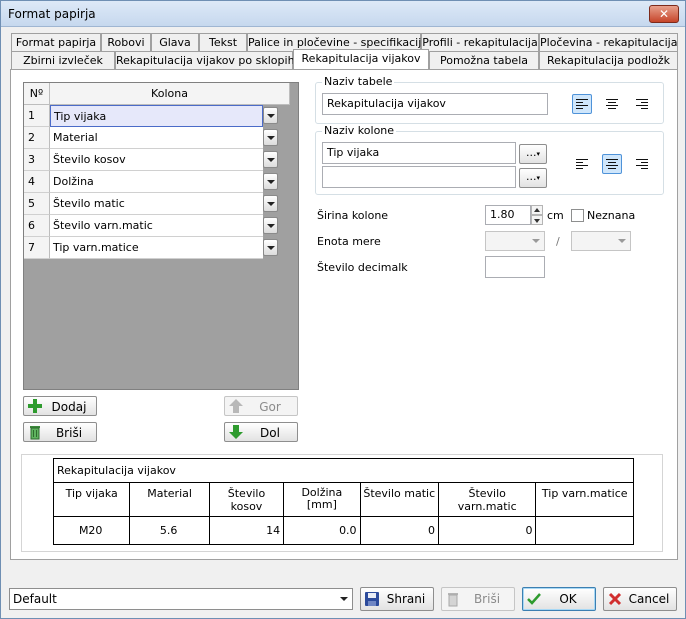 The height and width of the screenshot is (619, 686). Describe the element at coordinates (156, 182) in the screenshot. I see `grid-cell-column: Dolžina` at that location.